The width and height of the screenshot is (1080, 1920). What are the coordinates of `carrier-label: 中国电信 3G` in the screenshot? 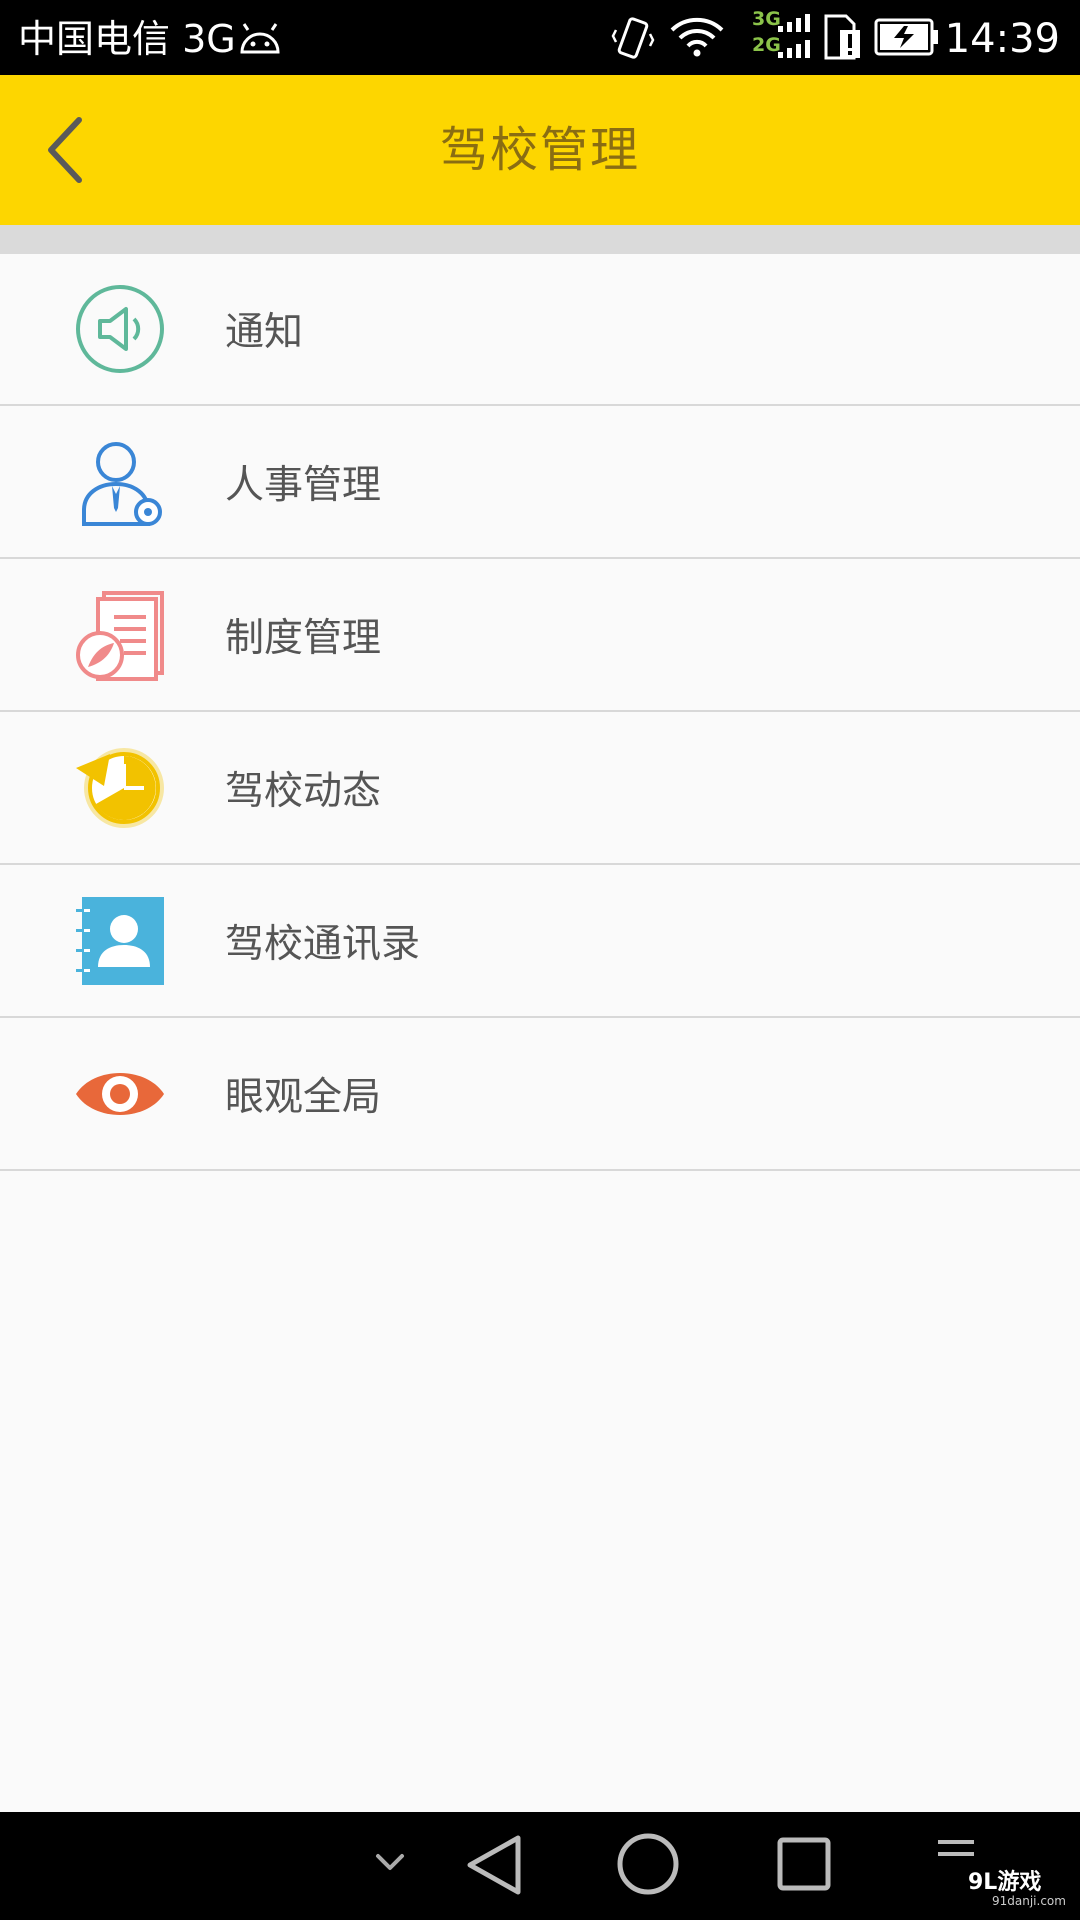 It's located at (127, 39).